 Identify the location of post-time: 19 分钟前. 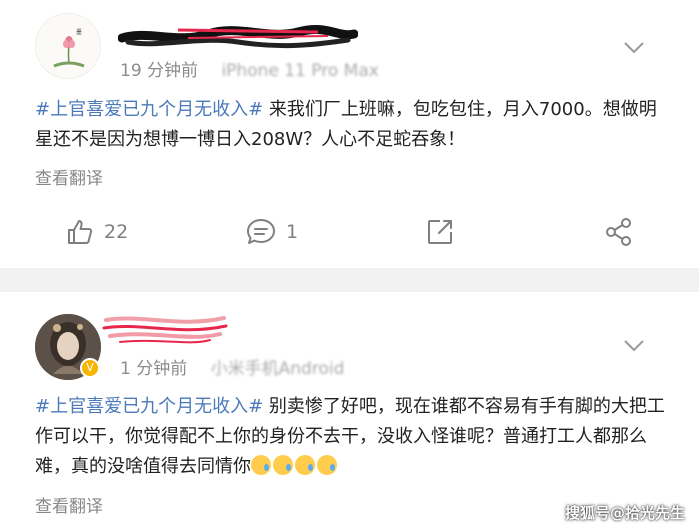
(159, 71).